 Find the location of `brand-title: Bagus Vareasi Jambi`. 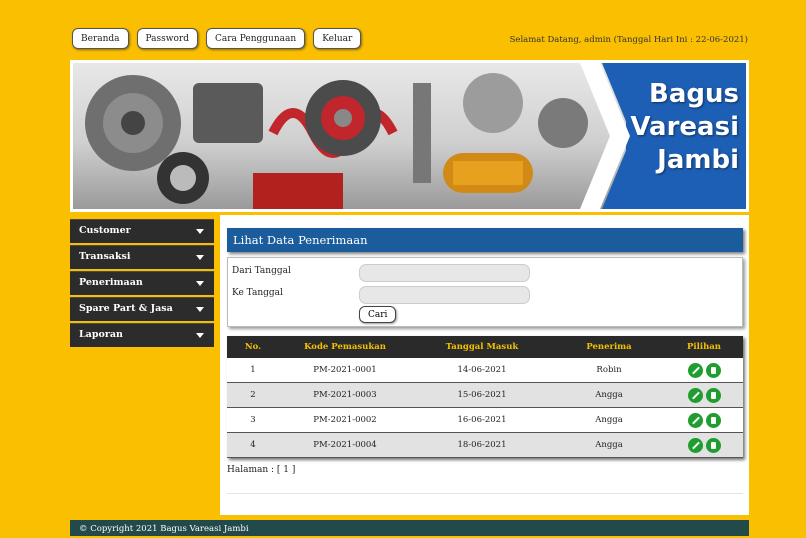

brand-title: Bagus Vareasi Jambi is located at coordinates (684, 127).